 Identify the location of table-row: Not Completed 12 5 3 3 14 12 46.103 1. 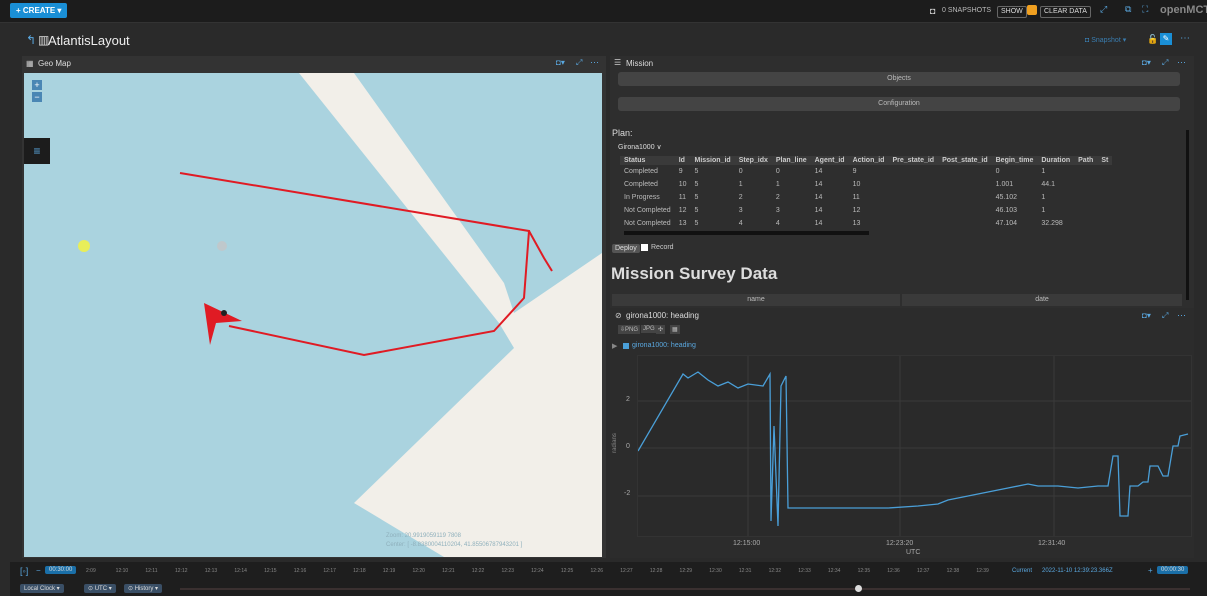
(866, 210).